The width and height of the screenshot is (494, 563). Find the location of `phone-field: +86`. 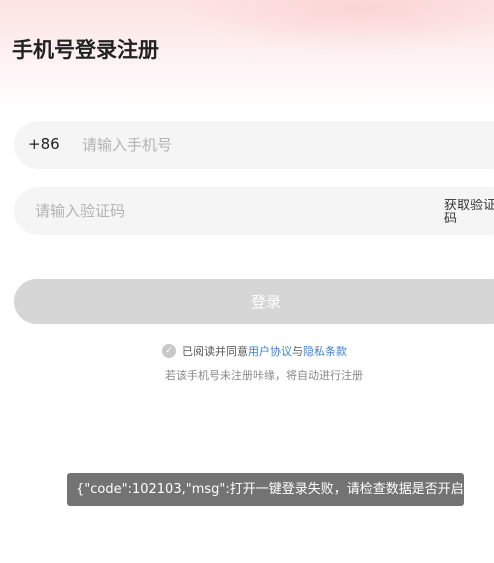

phone-field: +86 is located at coordinates (254, 145).